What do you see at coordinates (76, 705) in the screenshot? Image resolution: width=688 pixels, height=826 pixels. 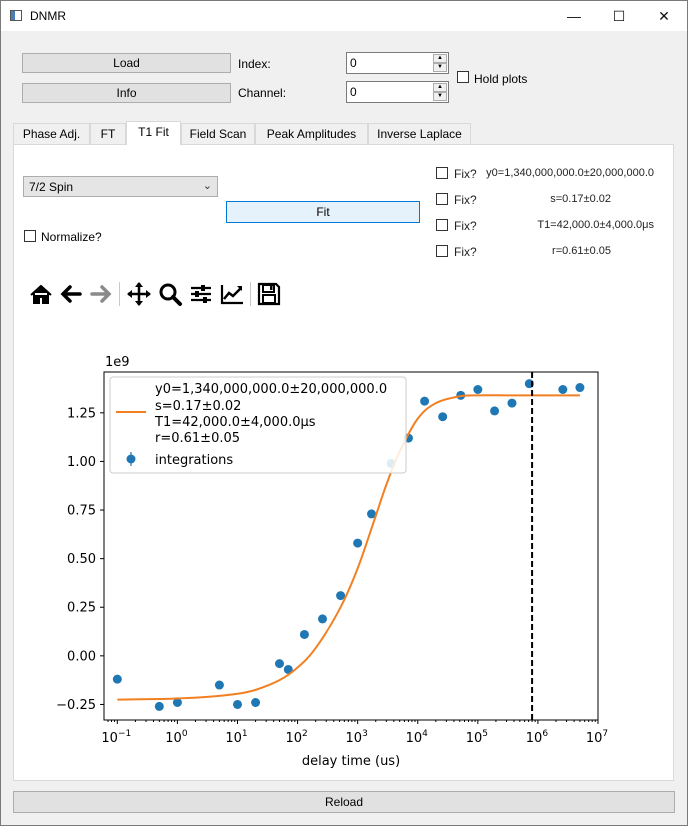 I see `y-tick-label: −0.25` at bounding box center [76, 705].